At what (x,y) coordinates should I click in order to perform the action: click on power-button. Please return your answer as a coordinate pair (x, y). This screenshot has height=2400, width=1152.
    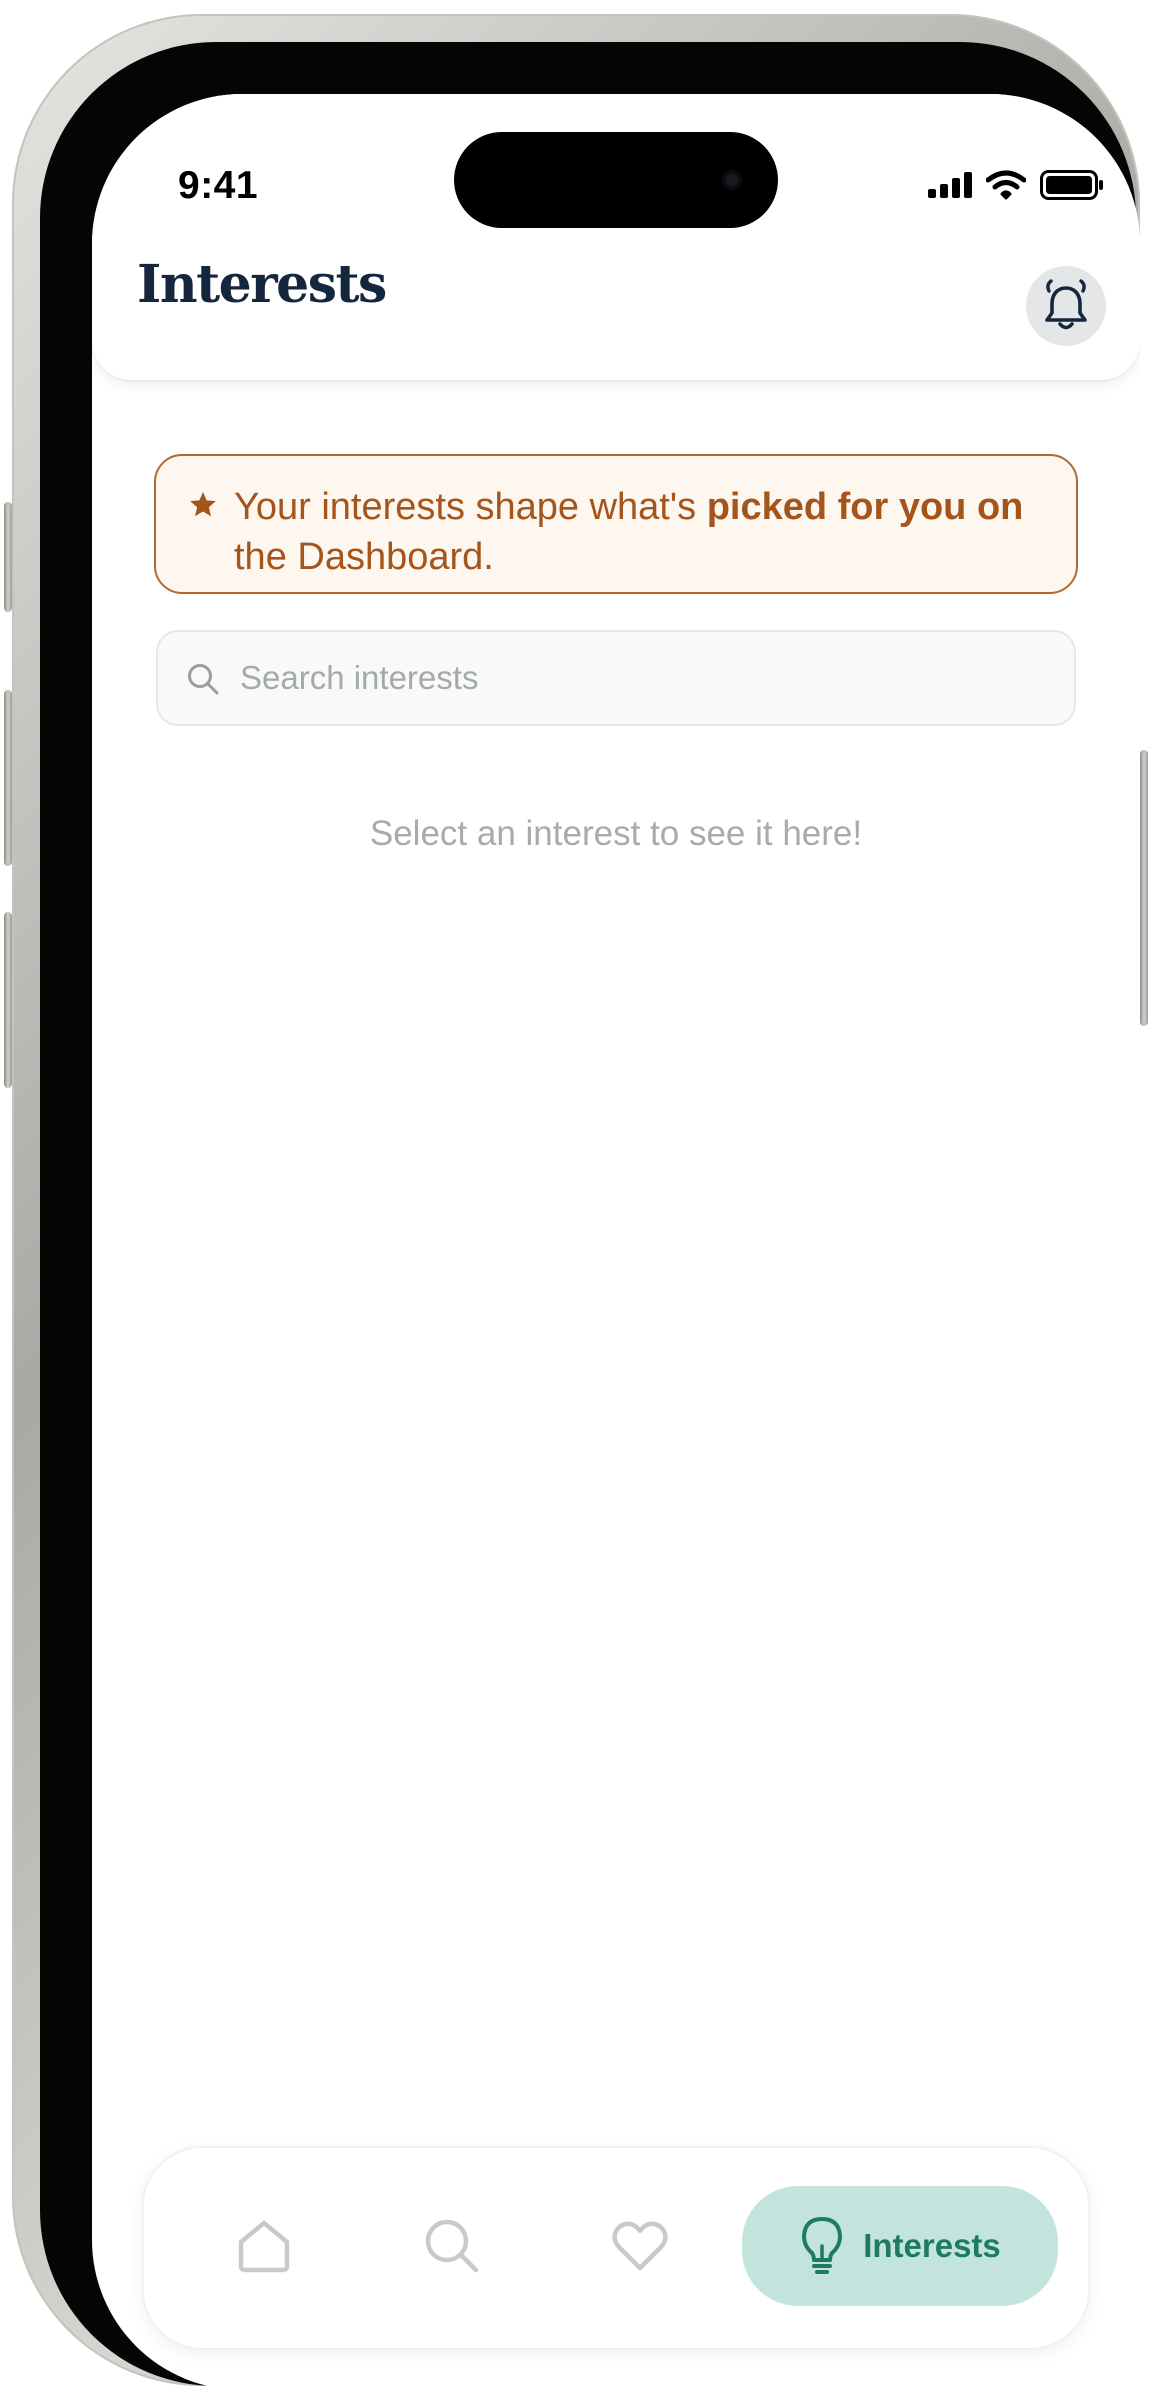
    Looking at the image, I should click on (1144, 888).